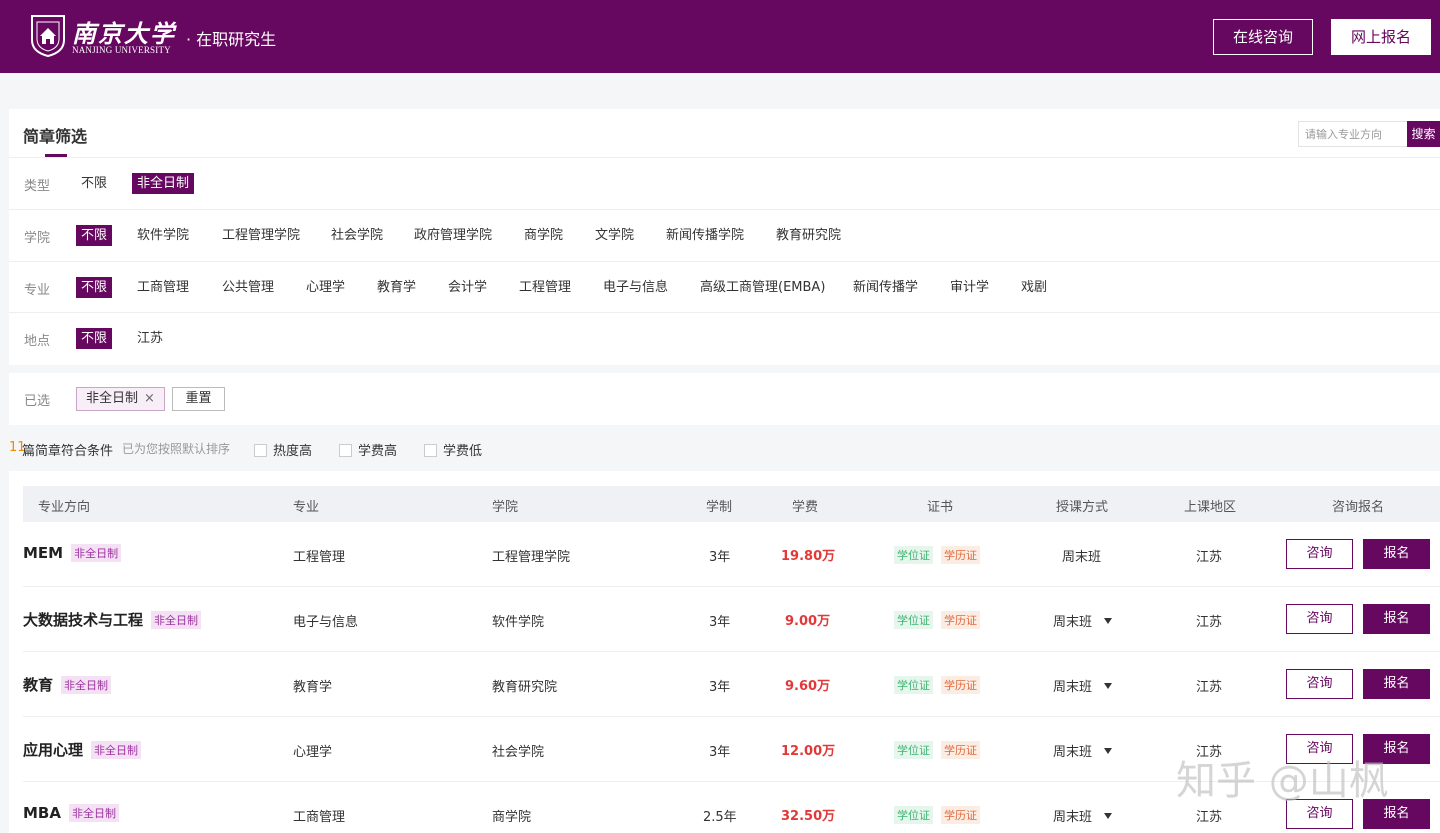  What do you see at coordinates (42, 813) in the screenshot?
I see `program-name-text: MBA` at bounding box center [42, 813].